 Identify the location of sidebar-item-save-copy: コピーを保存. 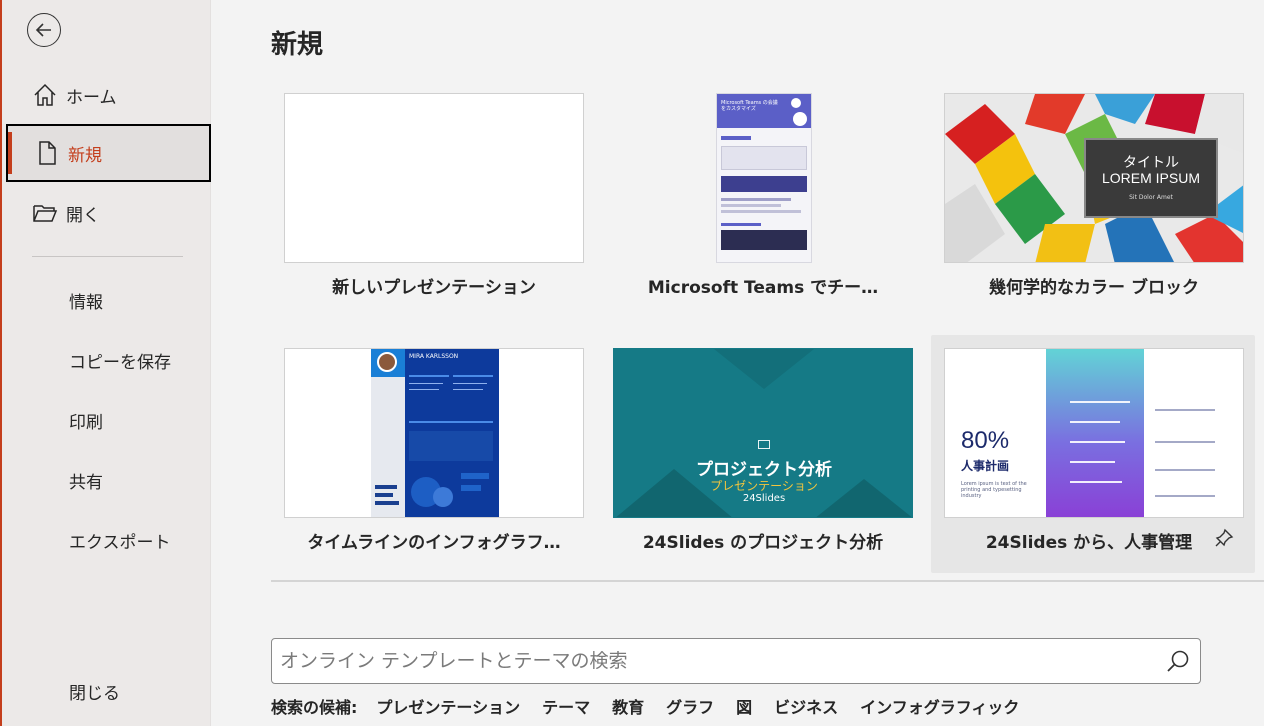
(120, 360).